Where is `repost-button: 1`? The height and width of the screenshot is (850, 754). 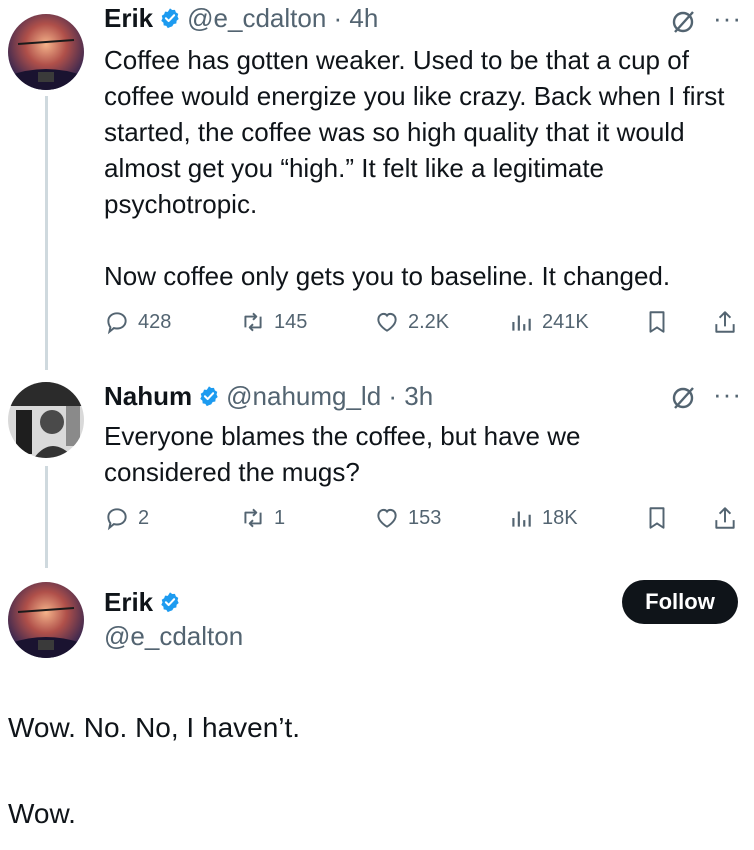 repost-button: 1 is located at coordinates (262, 518).